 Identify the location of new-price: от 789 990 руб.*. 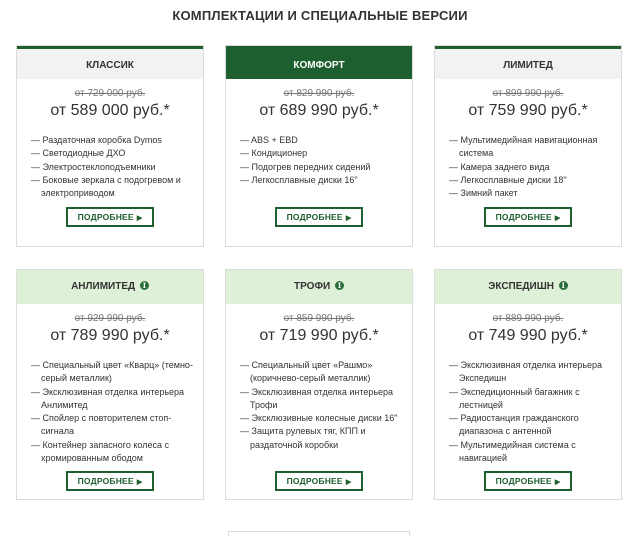
(110, 335).